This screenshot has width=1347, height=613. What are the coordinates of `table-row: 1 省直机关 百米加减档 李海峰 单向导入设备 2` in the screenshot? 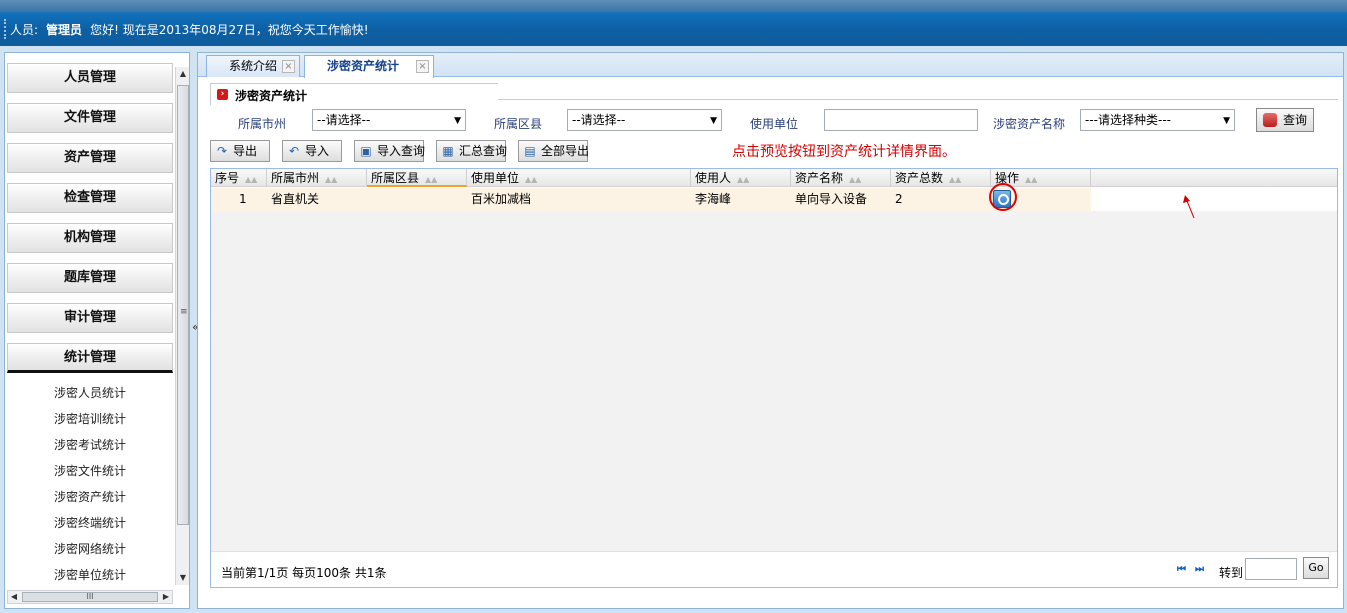 It's located at (651, 197).